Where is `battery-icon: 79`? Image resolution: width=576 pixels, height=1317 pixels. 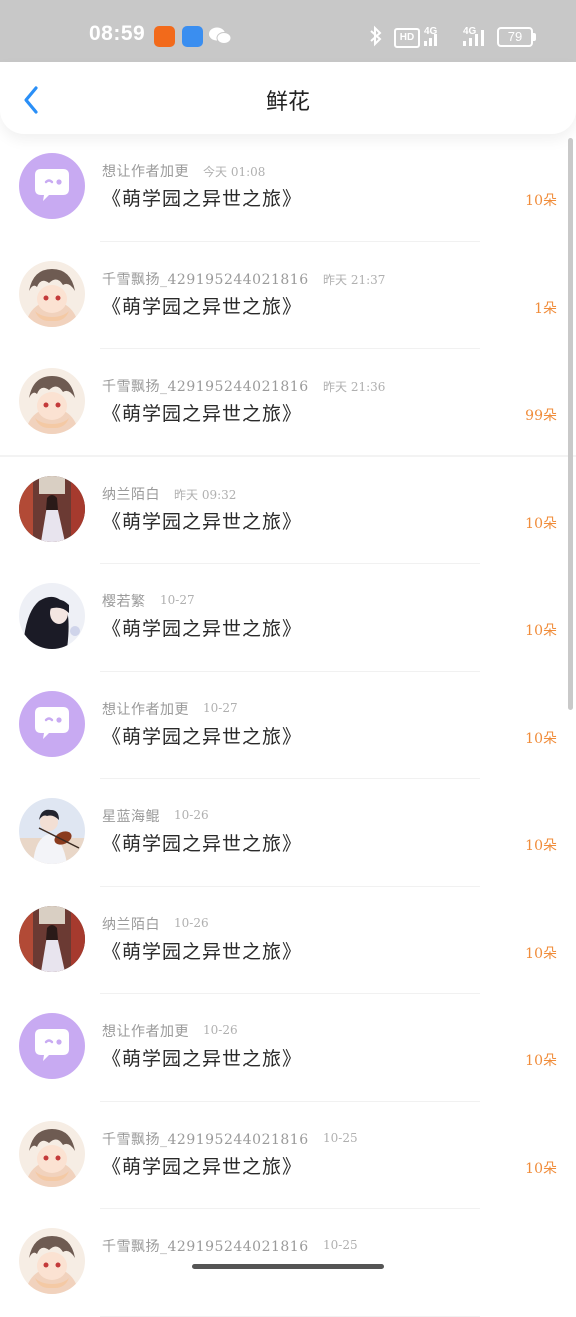 battery-icon: 79 is located at coordinates (515, 37).